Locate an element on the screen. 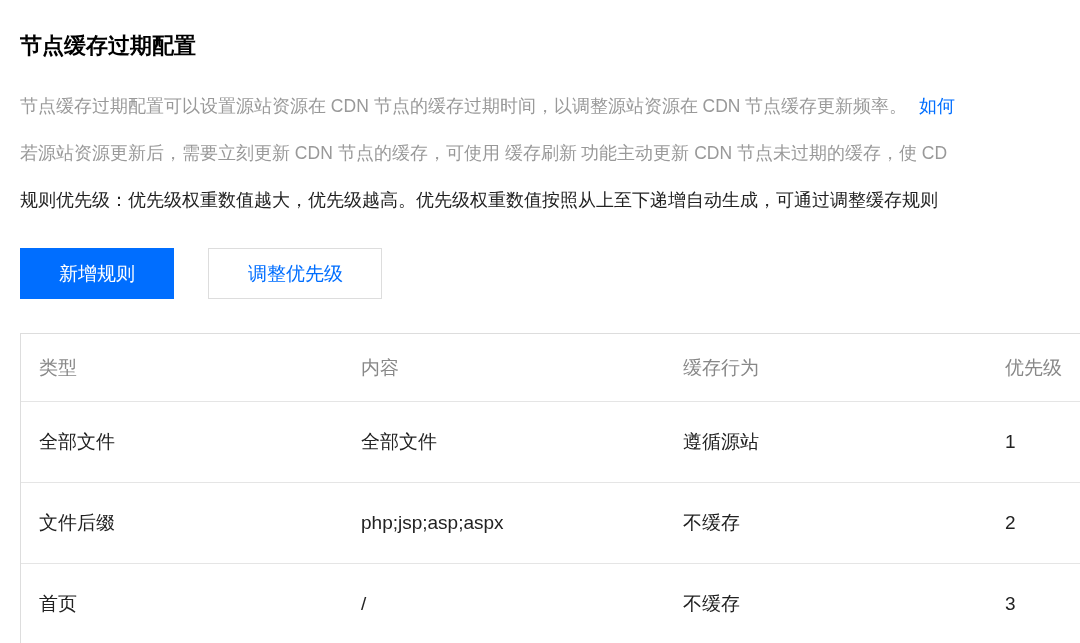 The width and height of the screenshot is (1080, 643). page-title: 节点缓存过期配置 is located at coordinates (108, 46).